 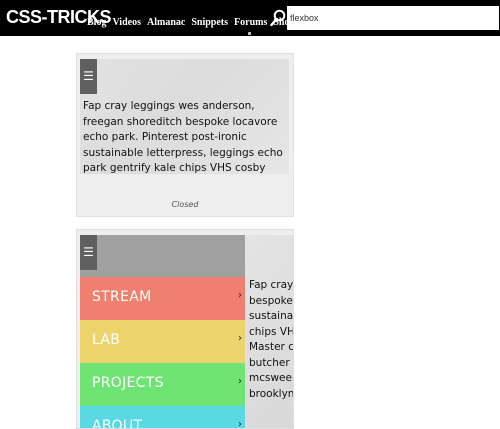 What do you see at coordinates (185, 204) in the screenshot?
I see `status-label: Closed` at bounding box center [185, 204].